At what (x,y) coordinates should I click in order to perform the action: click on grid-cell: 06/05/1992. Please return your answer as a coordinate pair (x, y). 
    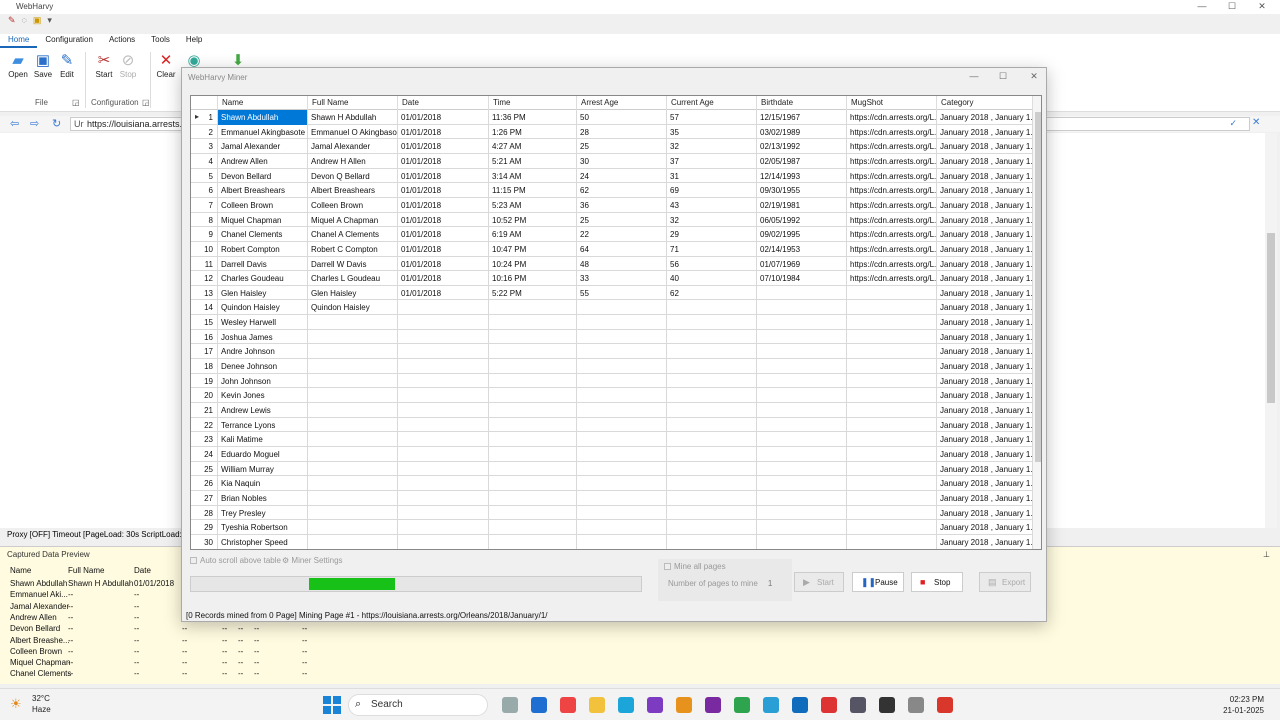
    Looking at the image, I should click on (802, 220).